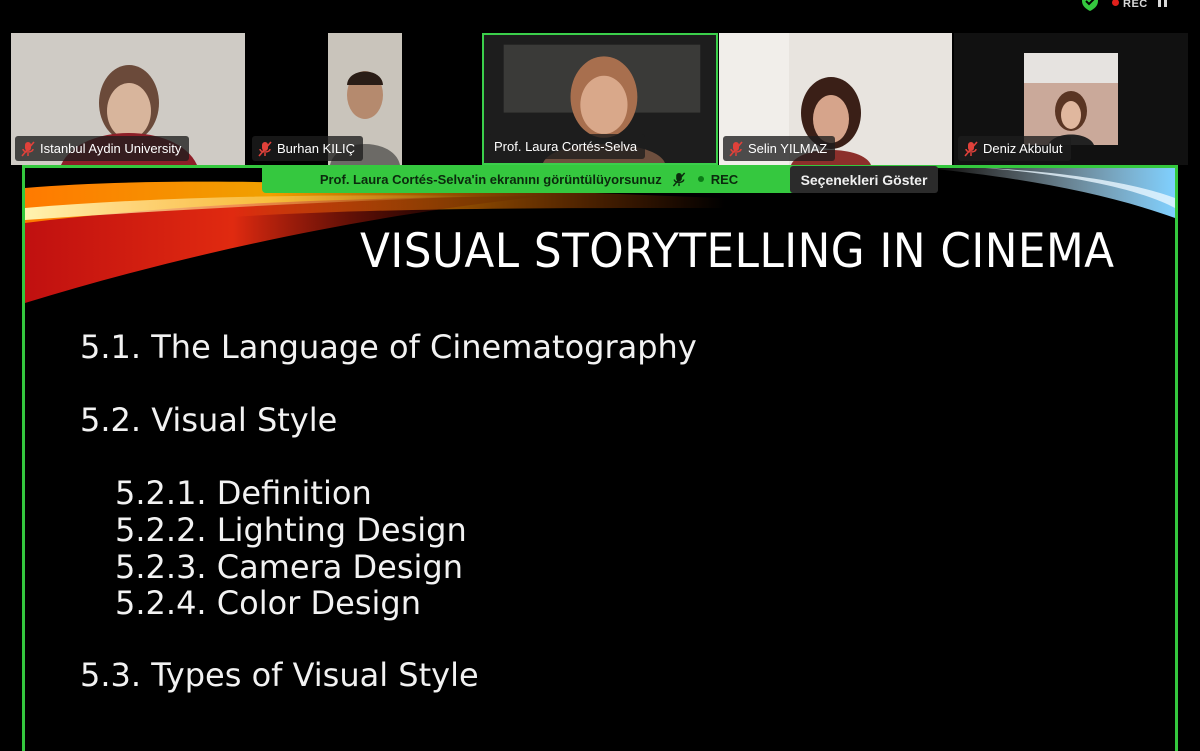 This screenshot has width=1200, height=751. I want to click on outline-item: 5.3. Types of Visual Style, so click(279, 675).